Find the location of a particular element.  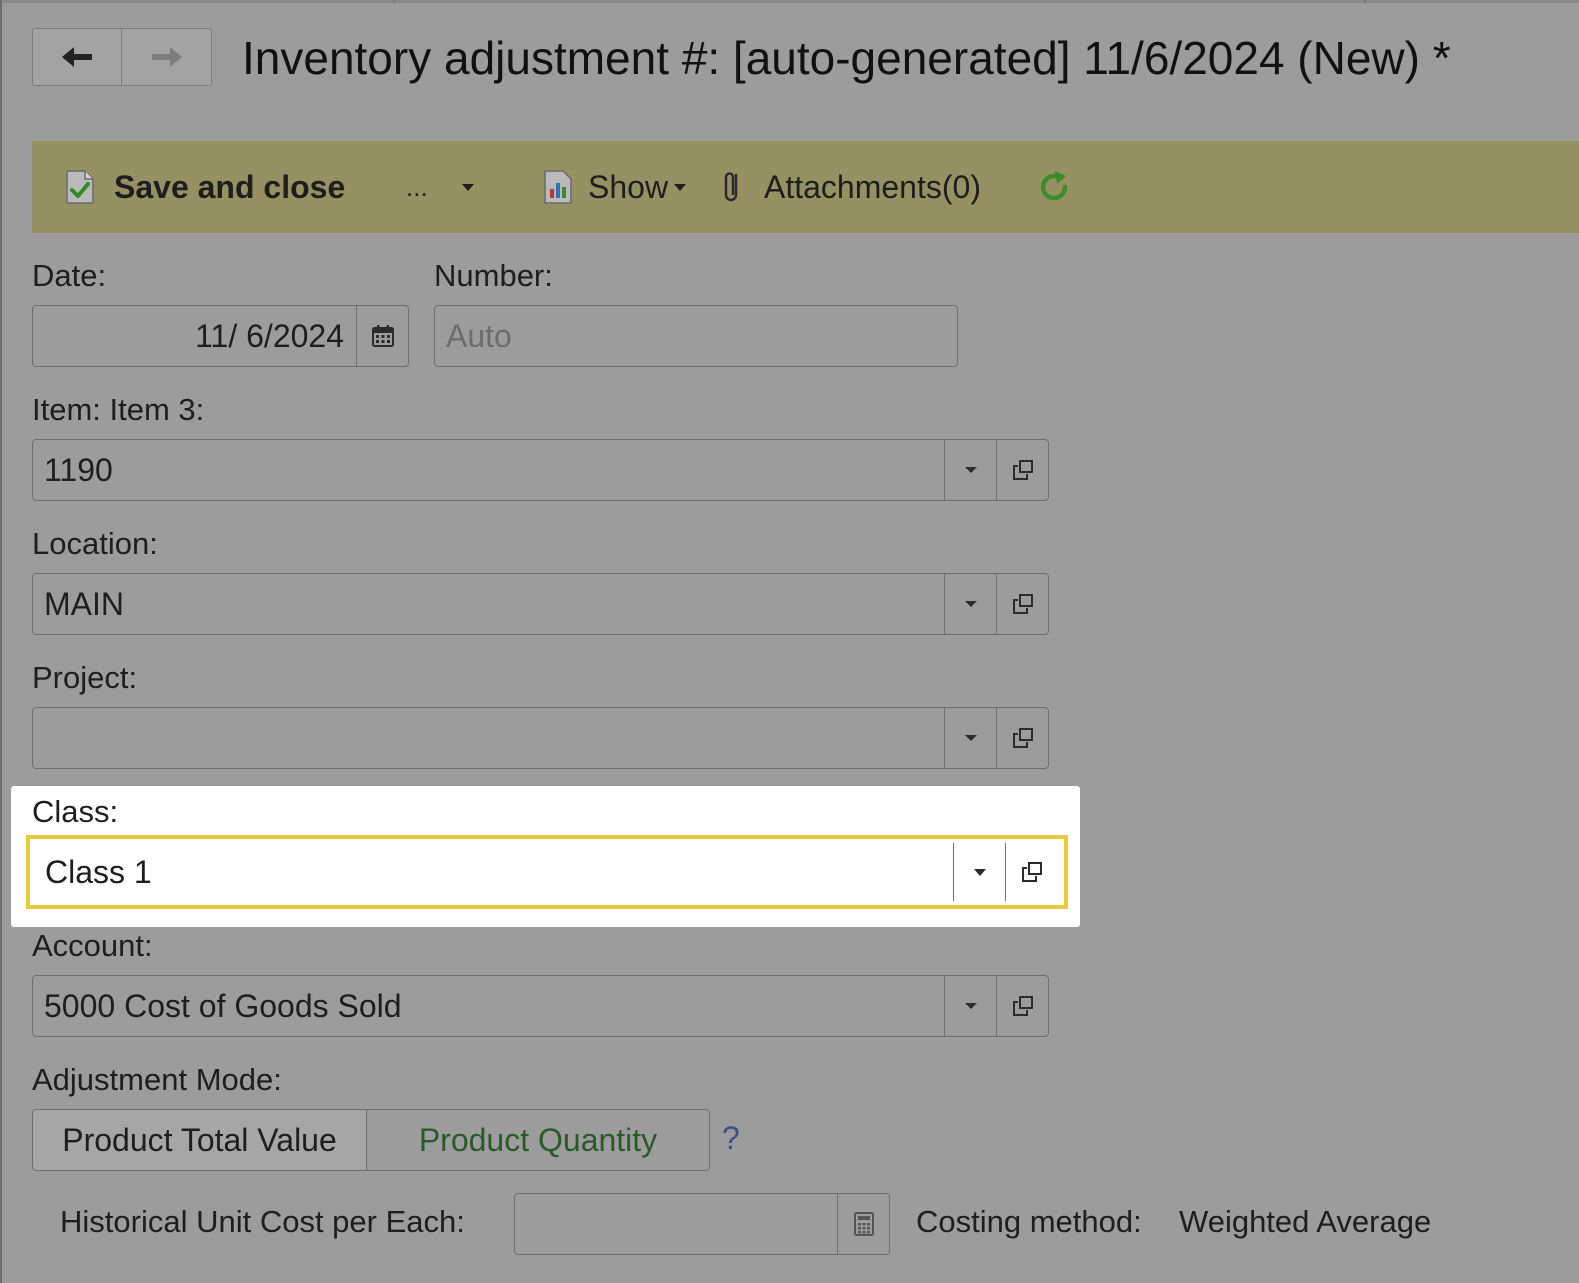

refresh-button is located at coordinates (1054, 187).